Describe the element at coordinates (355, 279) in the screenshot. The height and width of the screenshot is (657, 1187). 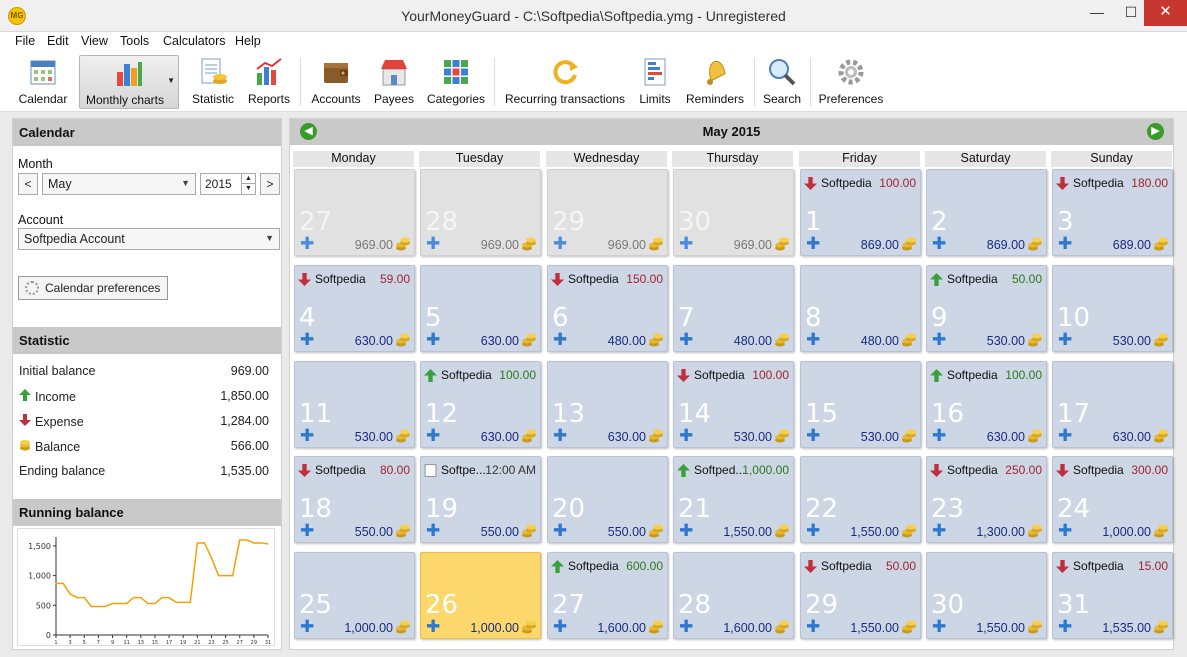
I see `transaction-entry: Softpedia 59.00` at that location.